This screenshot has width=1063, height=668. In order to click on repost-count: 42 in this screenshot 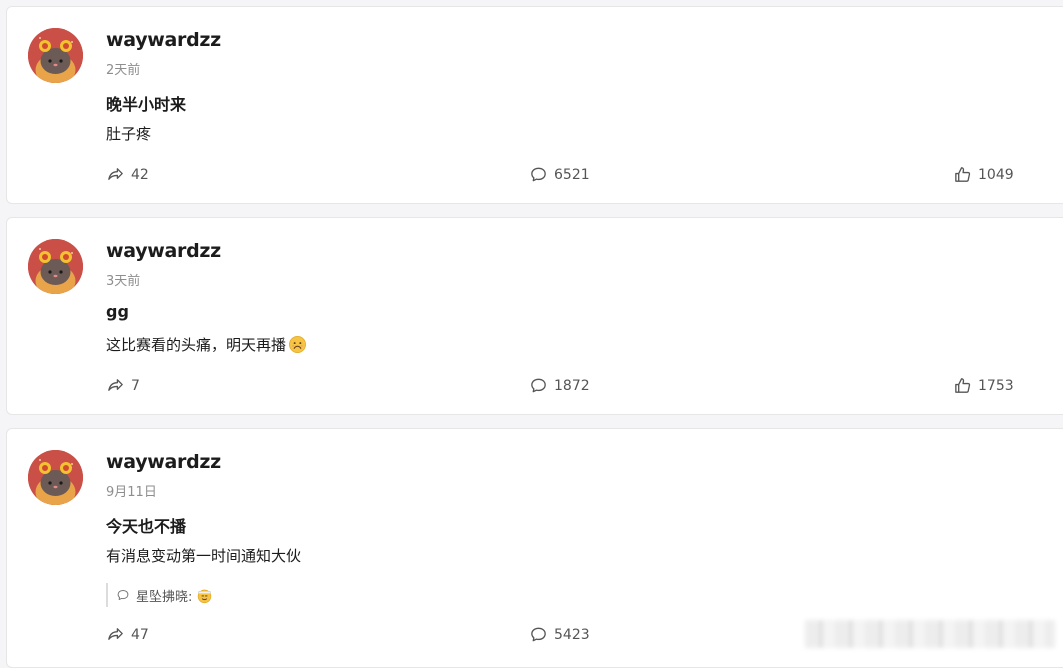, I will do `click(140, 174)`.